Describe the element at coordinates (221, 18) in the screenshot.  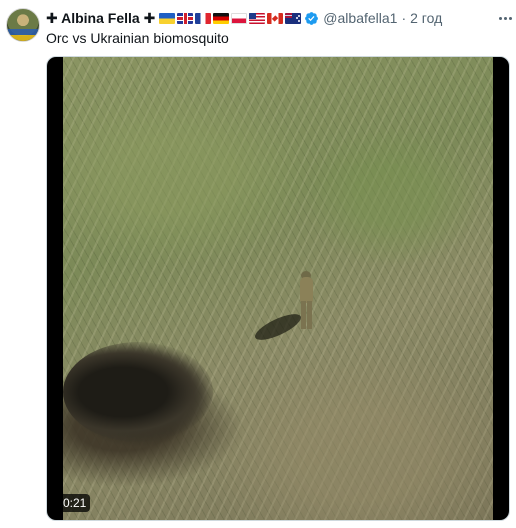
I see `germany-flag-icon` at that location.